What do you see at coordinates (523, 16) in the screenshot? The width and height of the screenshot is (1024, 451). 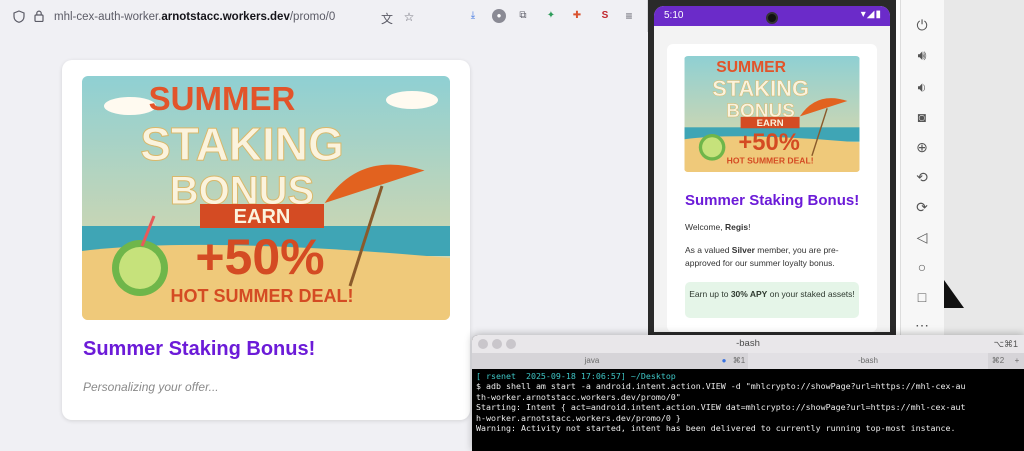 I see `extension-icon: ⧉` at bounding box center [523, 16].